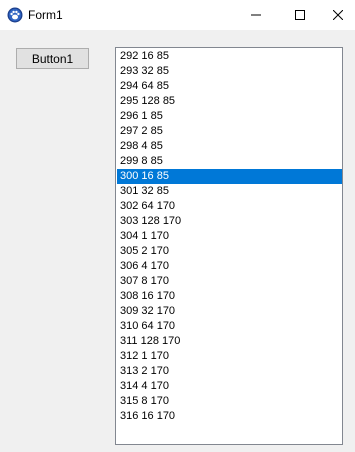 This screenshot has width=355, height=452. I want to click on list-item: 312 1 170, so click(229, 356).